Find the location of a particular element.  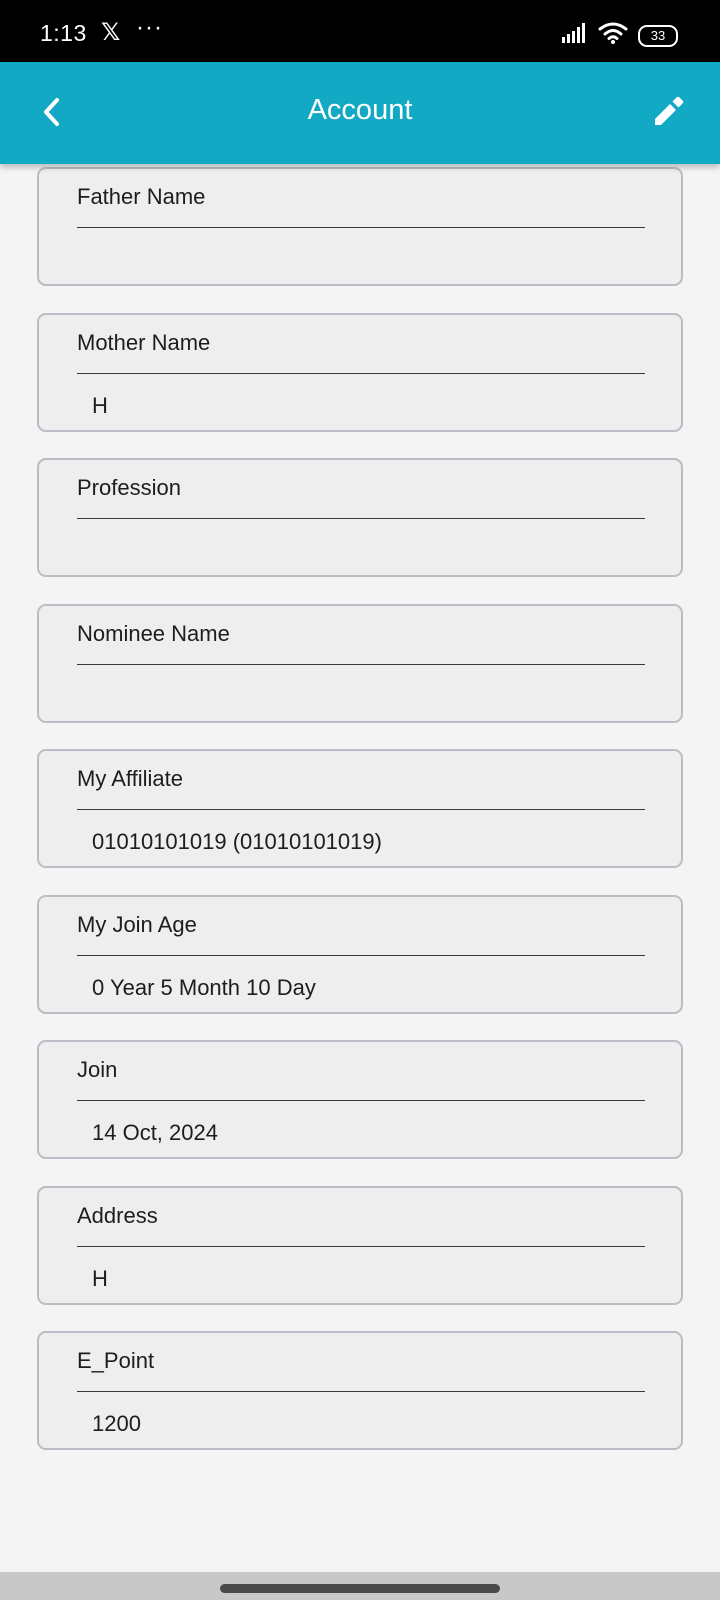

my-affiliate-field: My Affiliate 01010101019 (01010101019) is located at coordinates (360, 808).